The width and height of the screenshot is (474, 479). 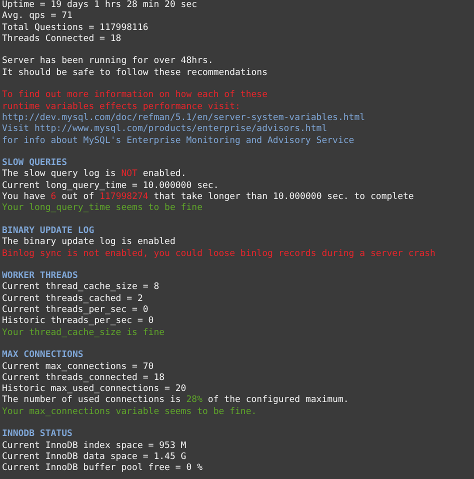 I want to click on terminal-line: runtime variables effects performance visit:, so click(x=121, y=107).